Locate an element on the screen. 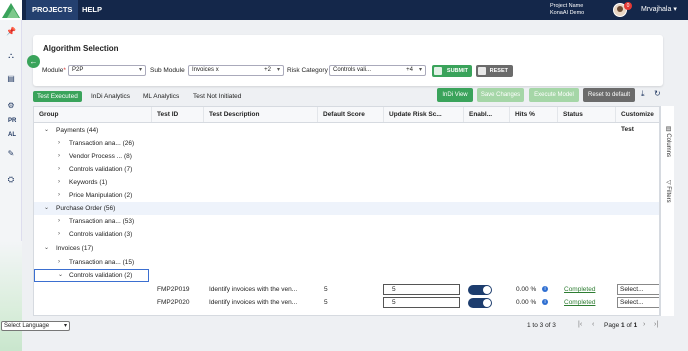  rail-item-al: AL is located at coordinates (12, 135).